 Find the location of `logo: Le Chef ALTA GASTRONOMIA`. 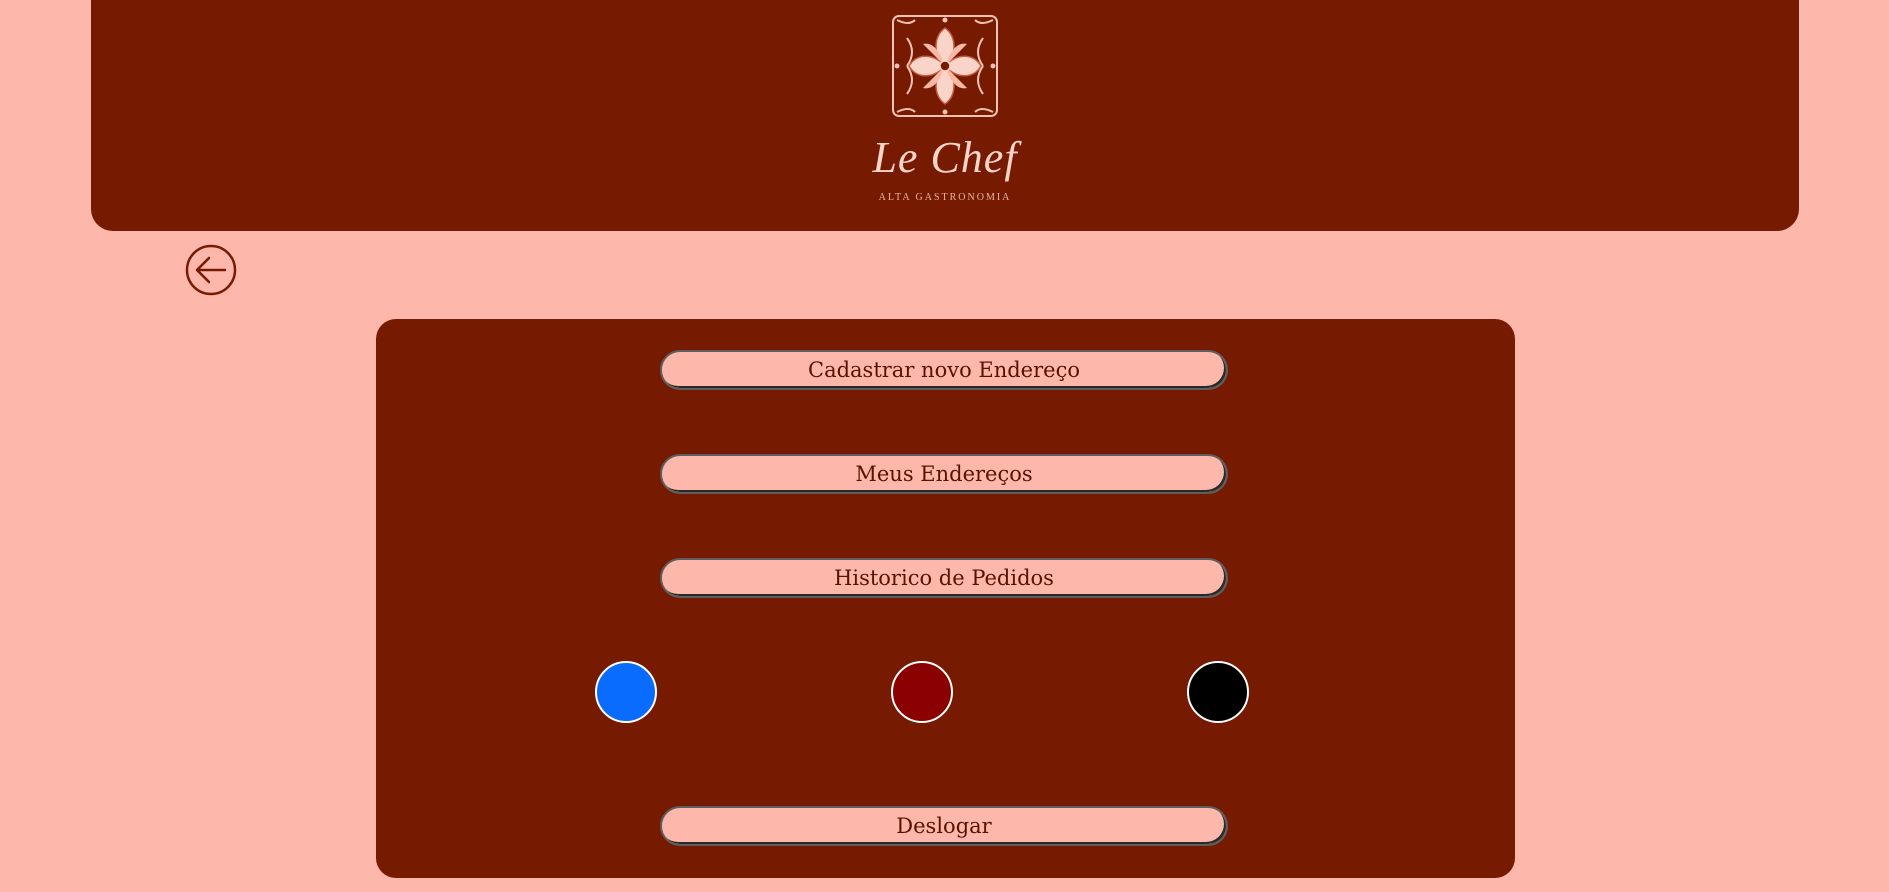

logo: Le Chef ALTA GASTRONOMIA is located at coordinates (945, 106).